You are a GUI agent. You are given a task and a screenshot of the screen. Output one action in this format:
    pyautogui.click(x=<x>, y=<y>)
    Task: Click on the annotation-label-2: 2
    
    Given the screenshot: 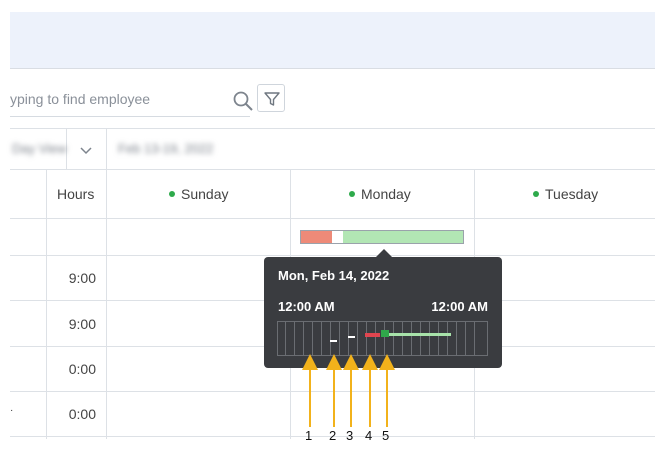 What is the action you would take?
    pyautogui.click(x=333, y=435)
    